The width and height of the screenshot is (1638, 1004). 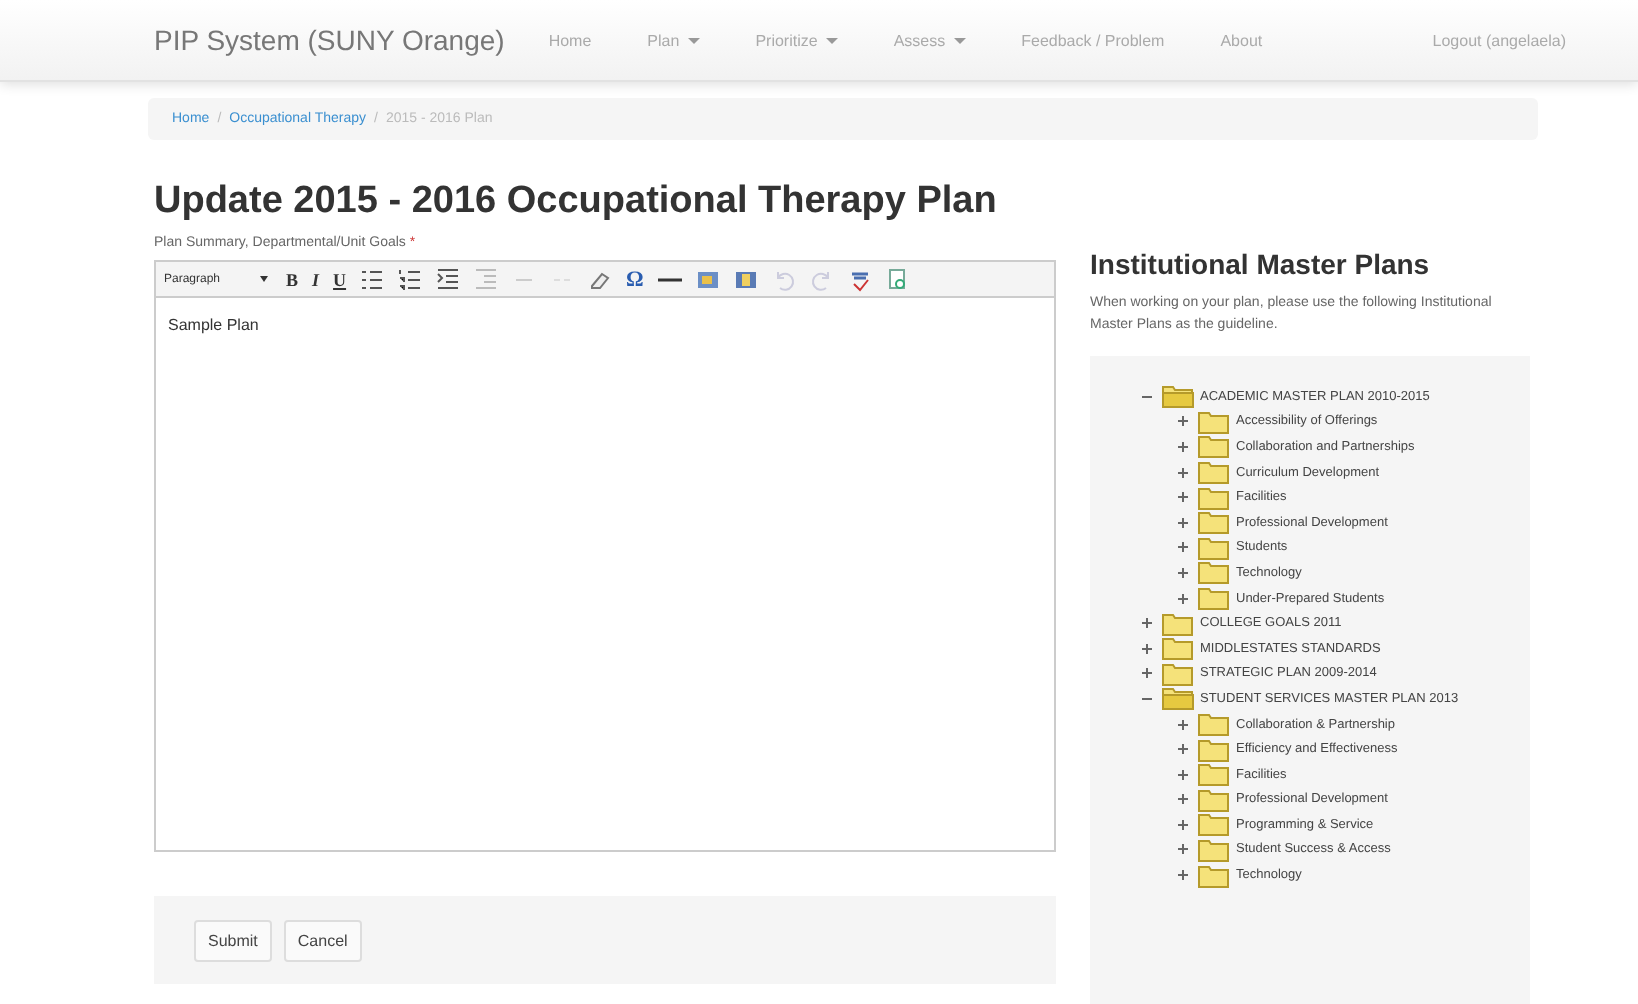 What do you see at coordinates (233, 940) in the screenshot?
I see `submit-button: Submit` at bounding box center [233, 940].